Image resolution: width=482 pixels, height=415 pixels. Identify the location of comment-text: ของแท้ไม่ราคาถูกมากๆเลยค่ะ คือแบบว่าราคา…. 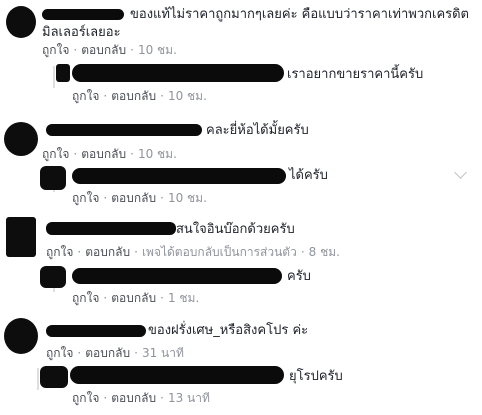
(300, 14).